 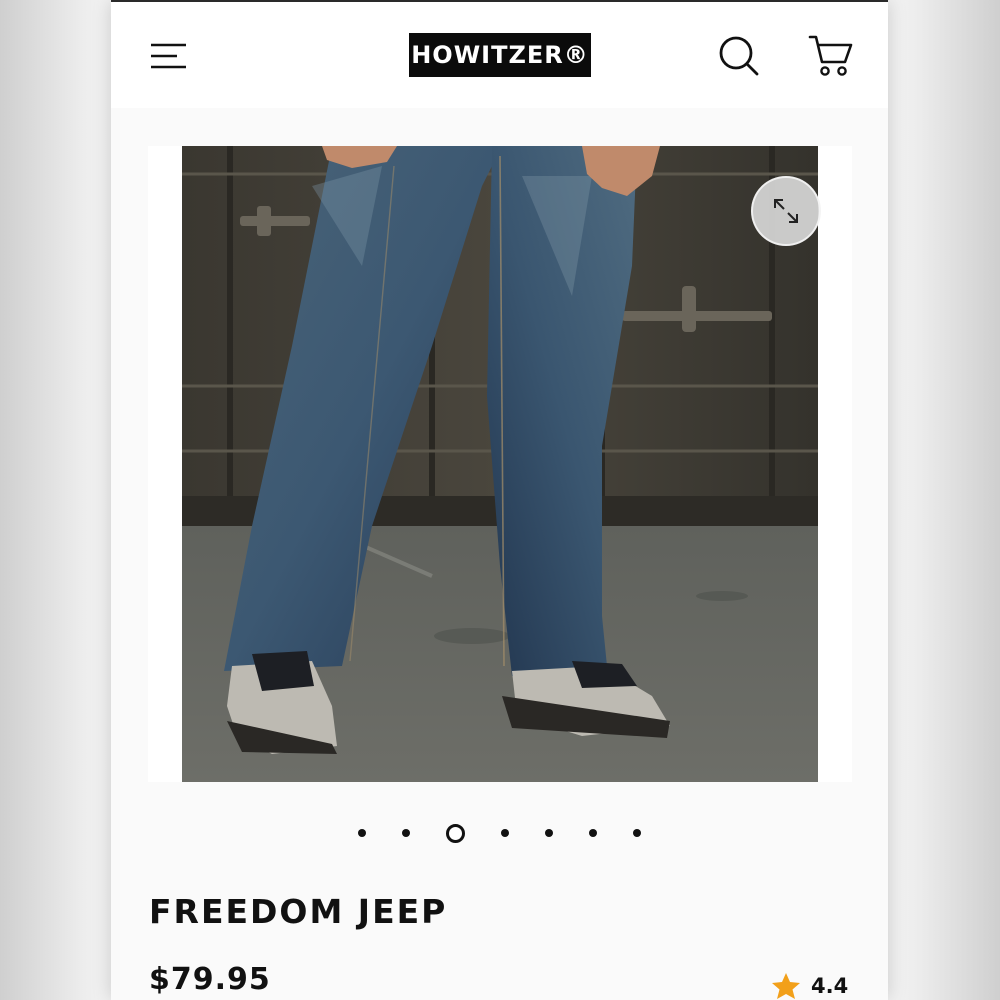 I want to click on site-header: HOWITZER®, so click(x=499, y=54).